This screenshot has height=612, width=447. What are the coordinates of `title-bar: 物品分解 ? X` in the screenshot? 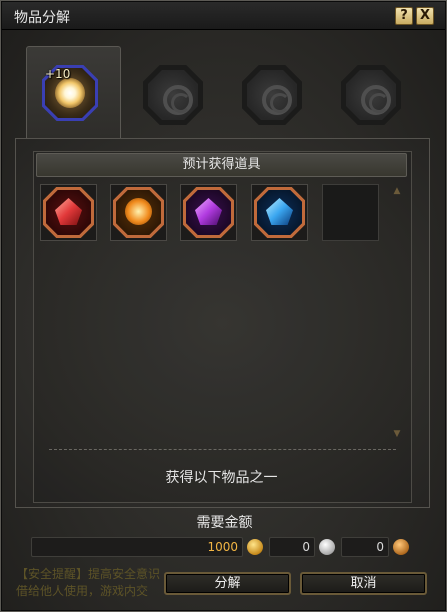 It's located at (223, 16).